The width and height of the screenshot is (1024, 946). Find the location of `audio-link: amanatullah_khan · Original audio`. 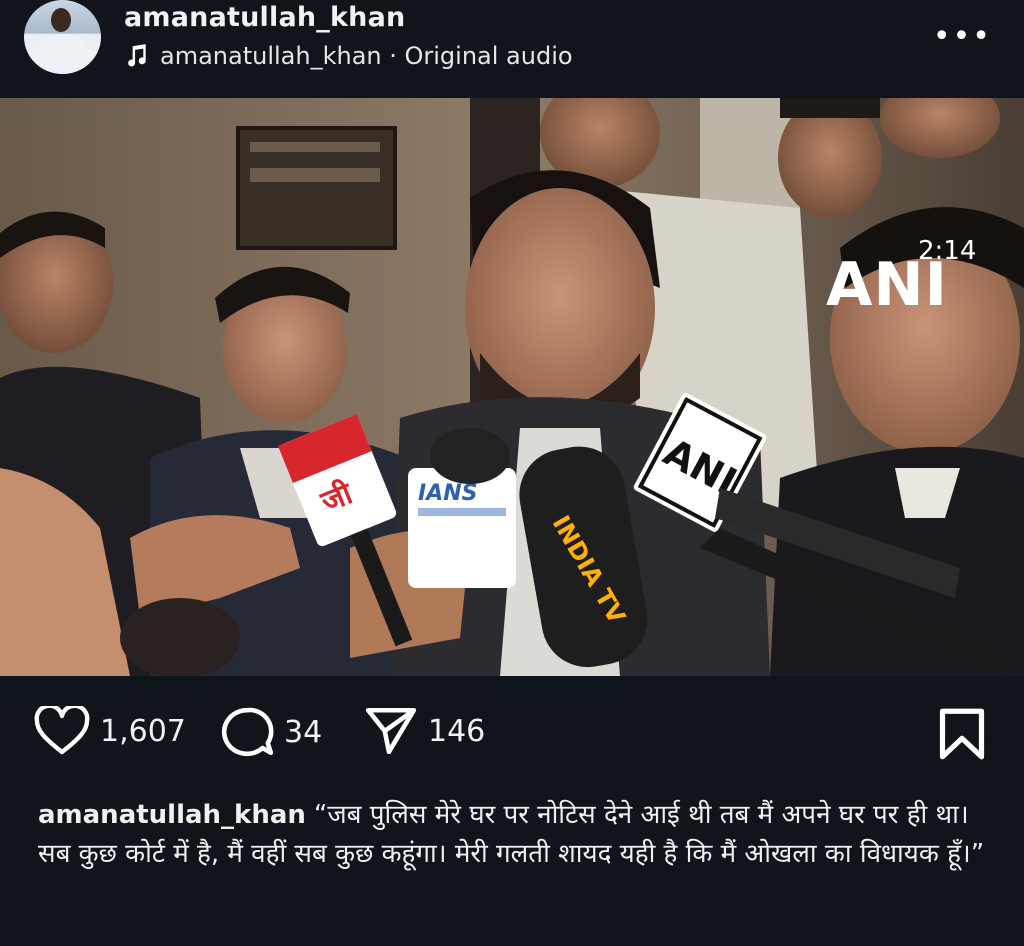

audio-link: amanatullah_khan · Original audio is located at coordinates (348, 56).